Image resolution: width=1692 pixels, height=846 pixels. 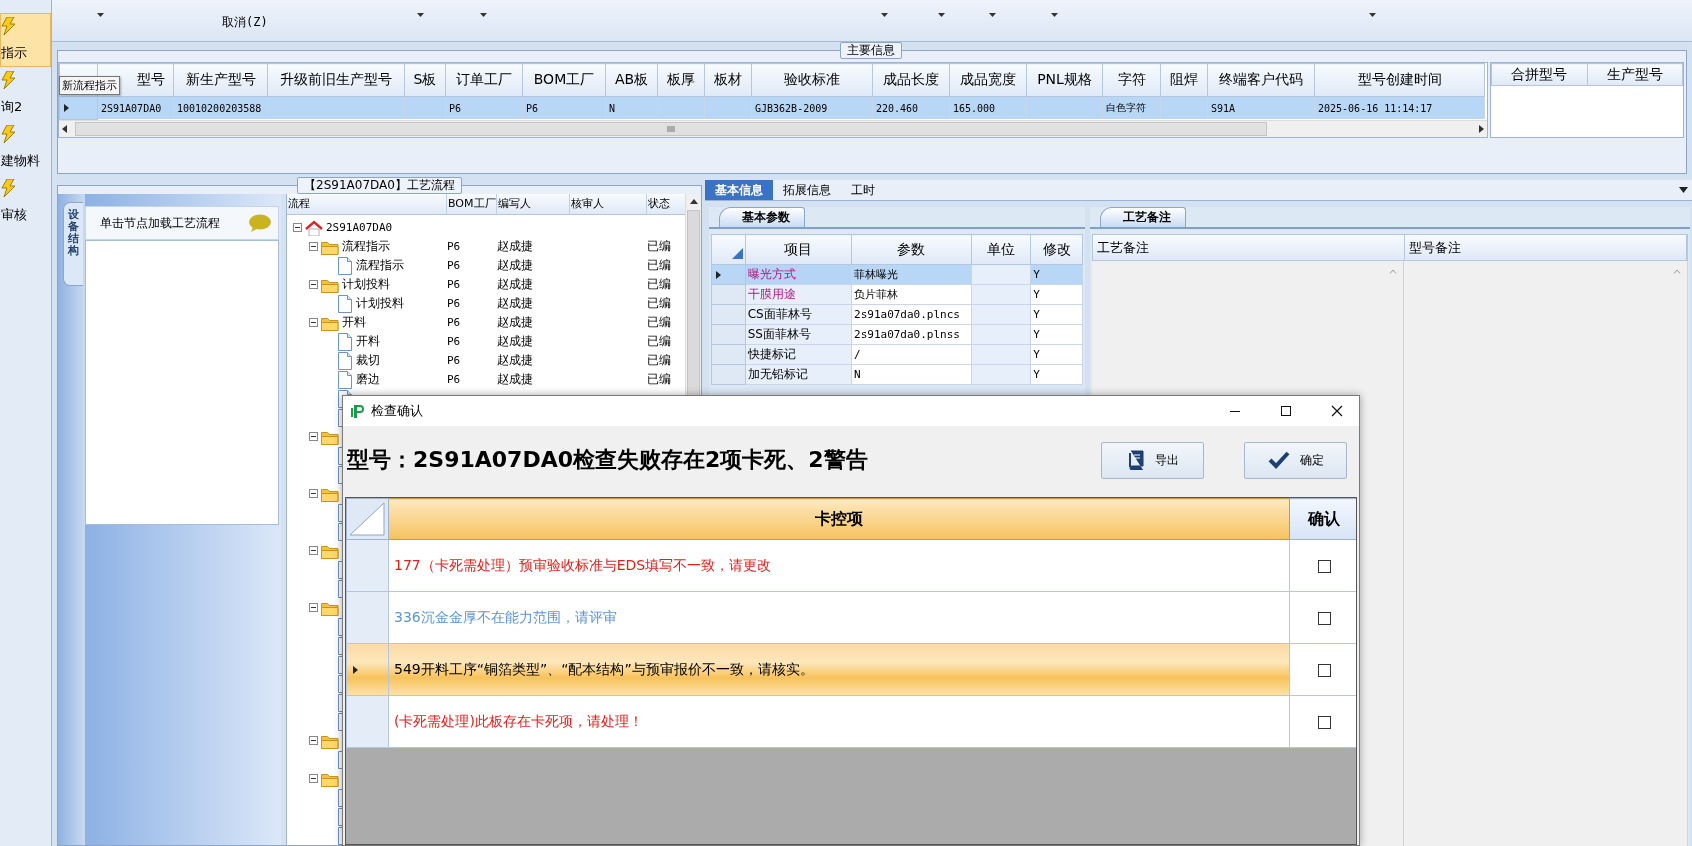 I want to click on table-cell: 干膜用途, so click(x=771, y=294).